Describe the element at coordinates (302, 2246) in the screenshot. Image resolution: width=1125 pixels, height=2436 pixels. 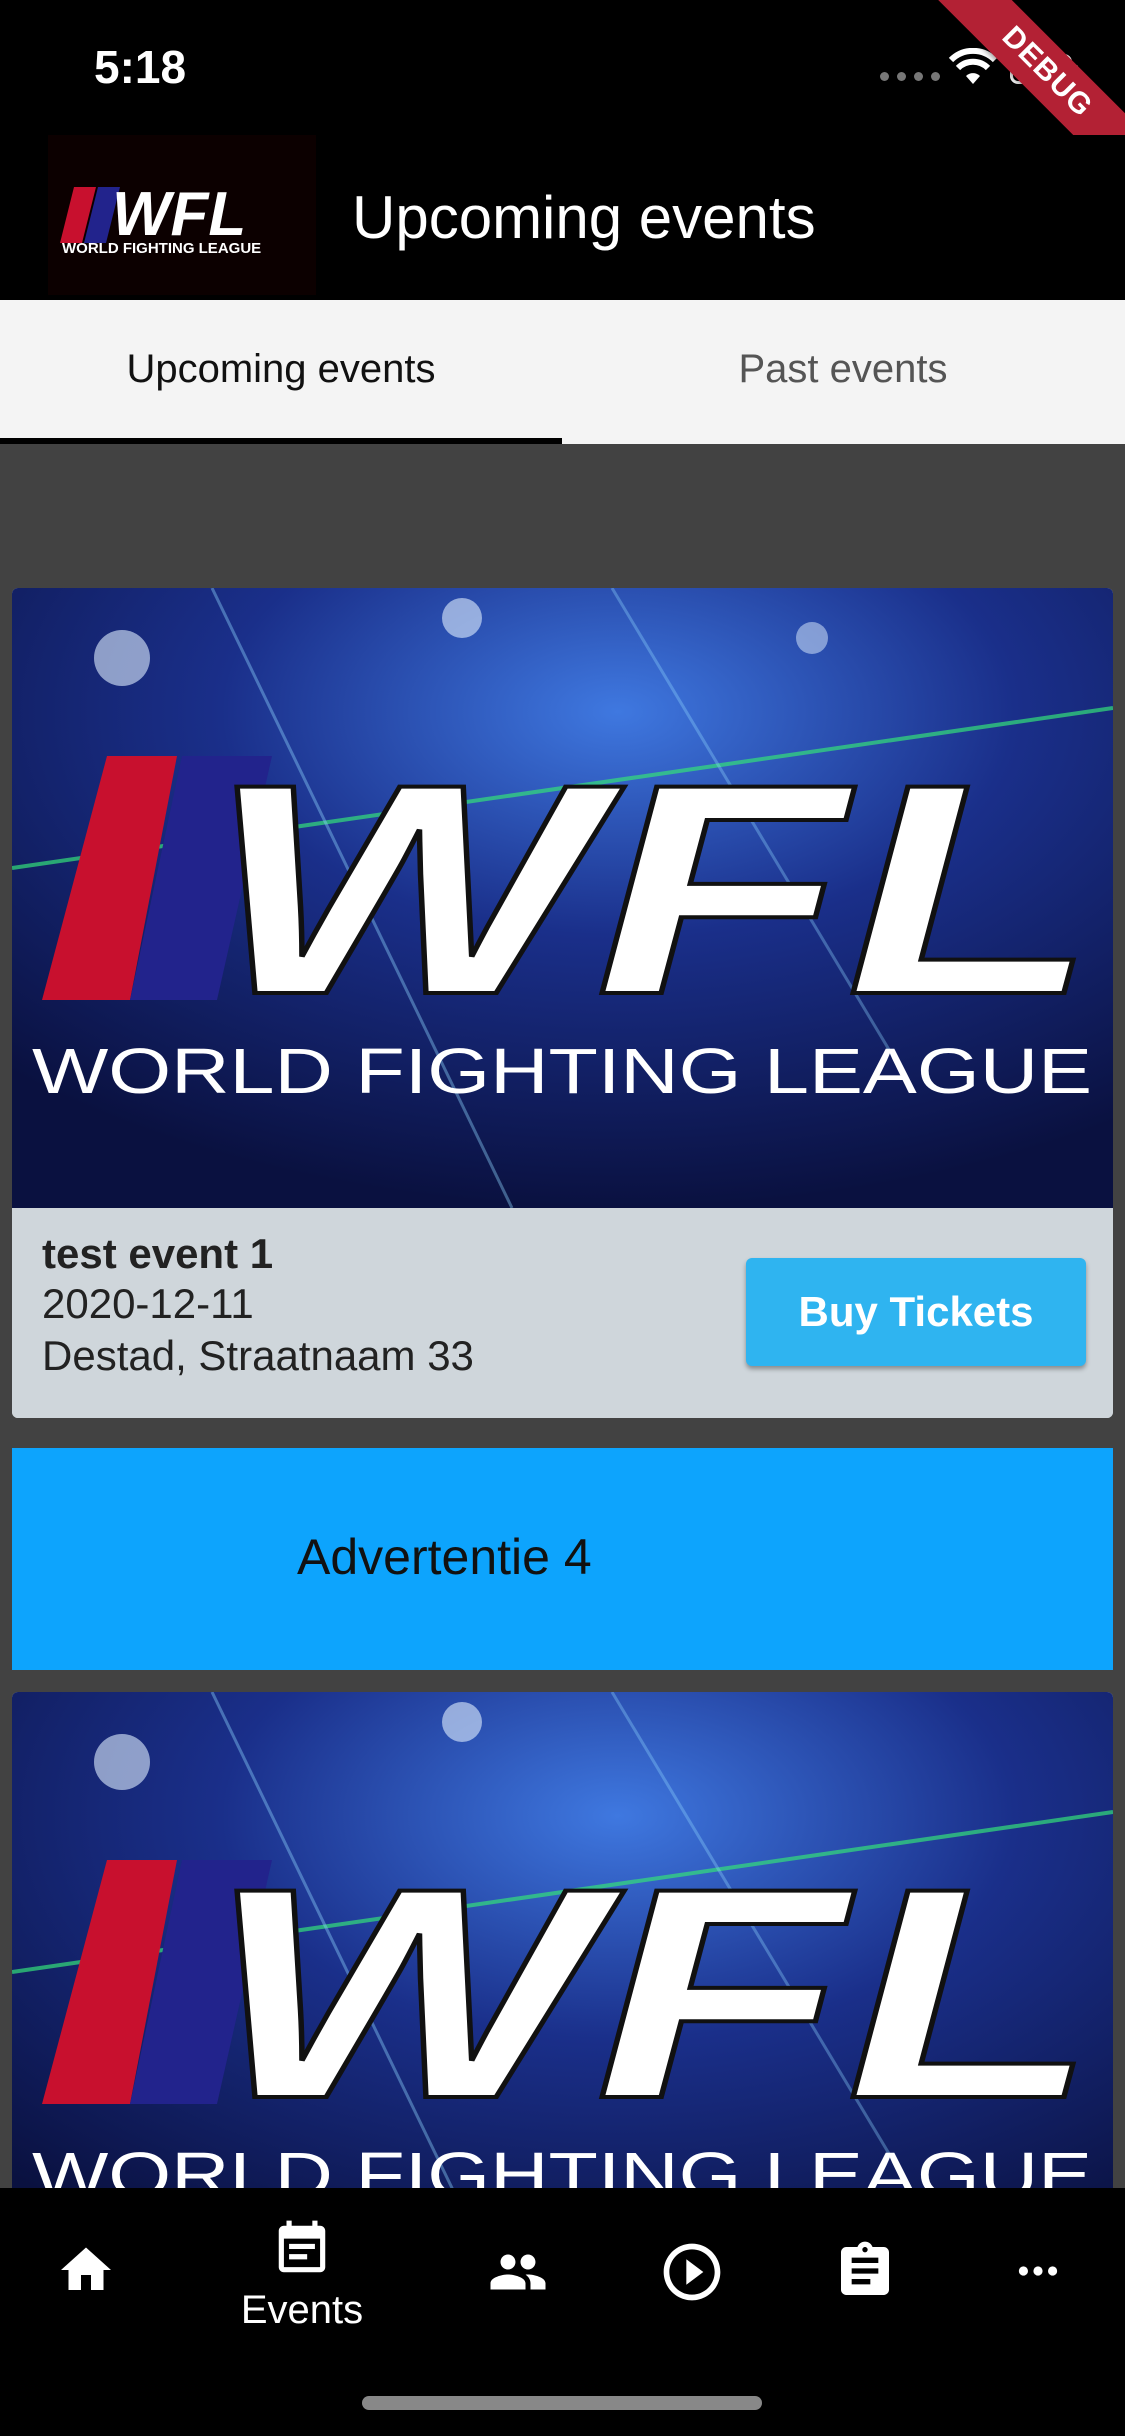
I see `calendar-events-icon` at that location.